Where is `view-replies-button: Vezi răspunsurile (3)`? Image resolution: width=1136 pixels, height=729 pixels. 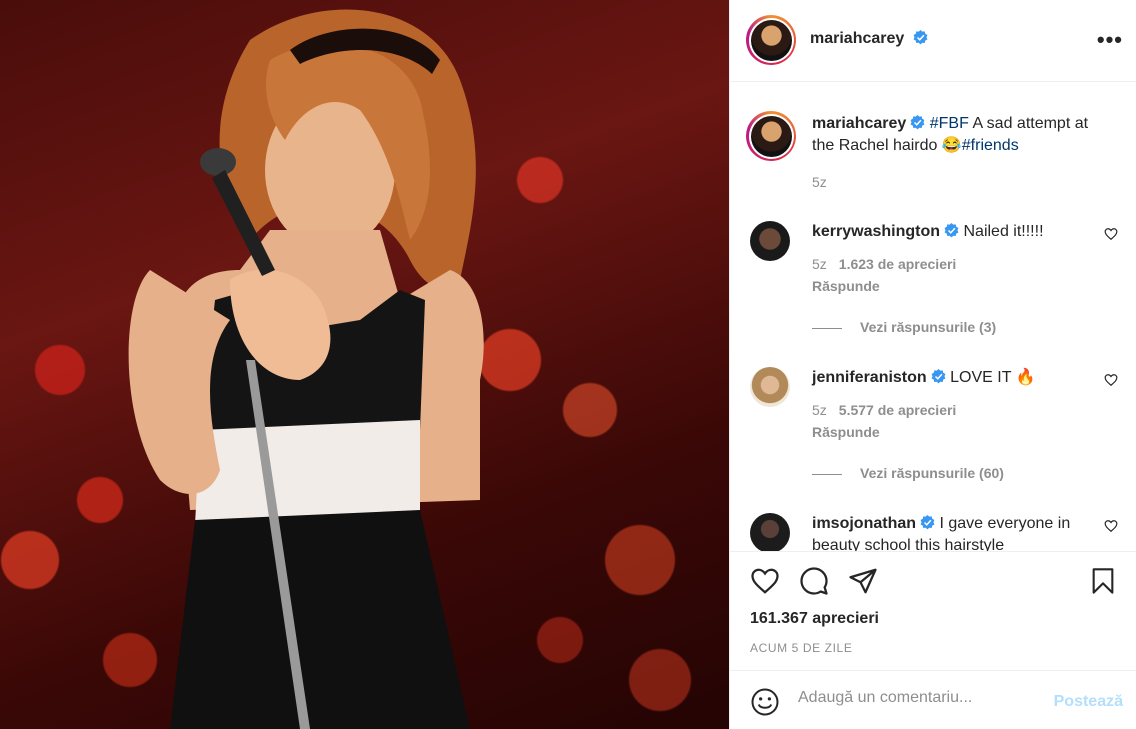
view-replies-button: Vezi răspunsurile (3) is located at coordinates (904, 327).